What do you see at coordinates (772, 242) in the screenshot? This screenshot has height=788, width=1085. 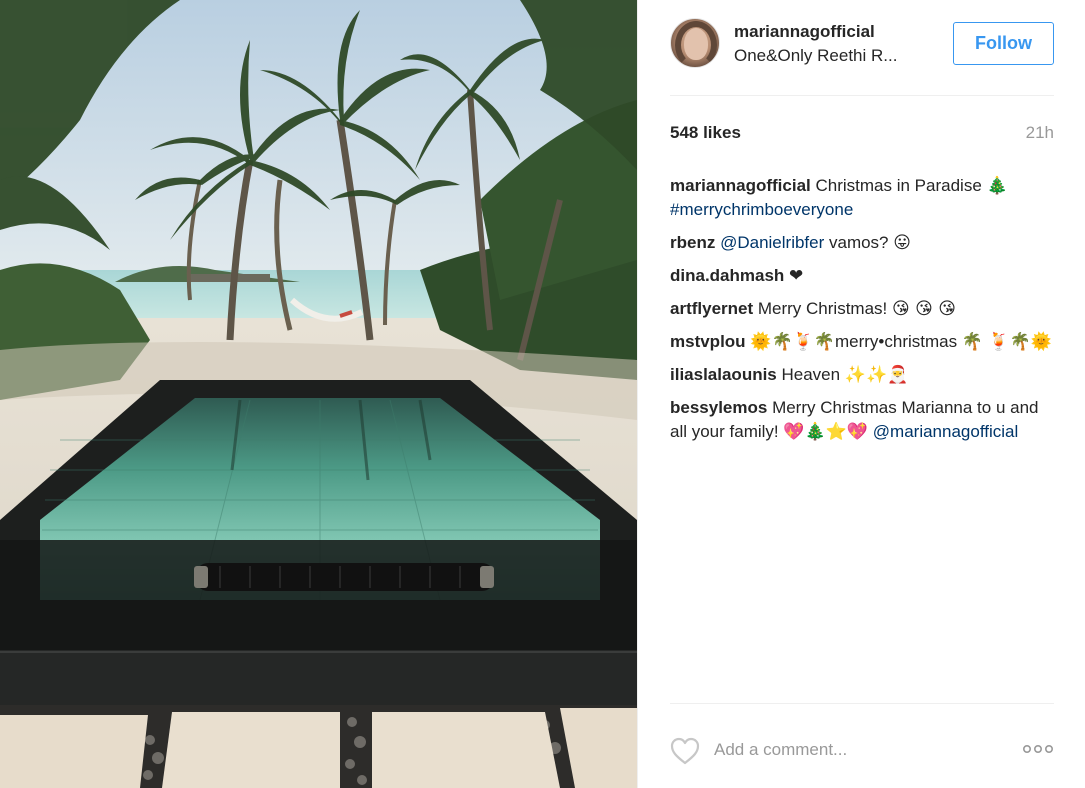 I see `mention-link: @Danielribfer` at bounding box center [772, 242].